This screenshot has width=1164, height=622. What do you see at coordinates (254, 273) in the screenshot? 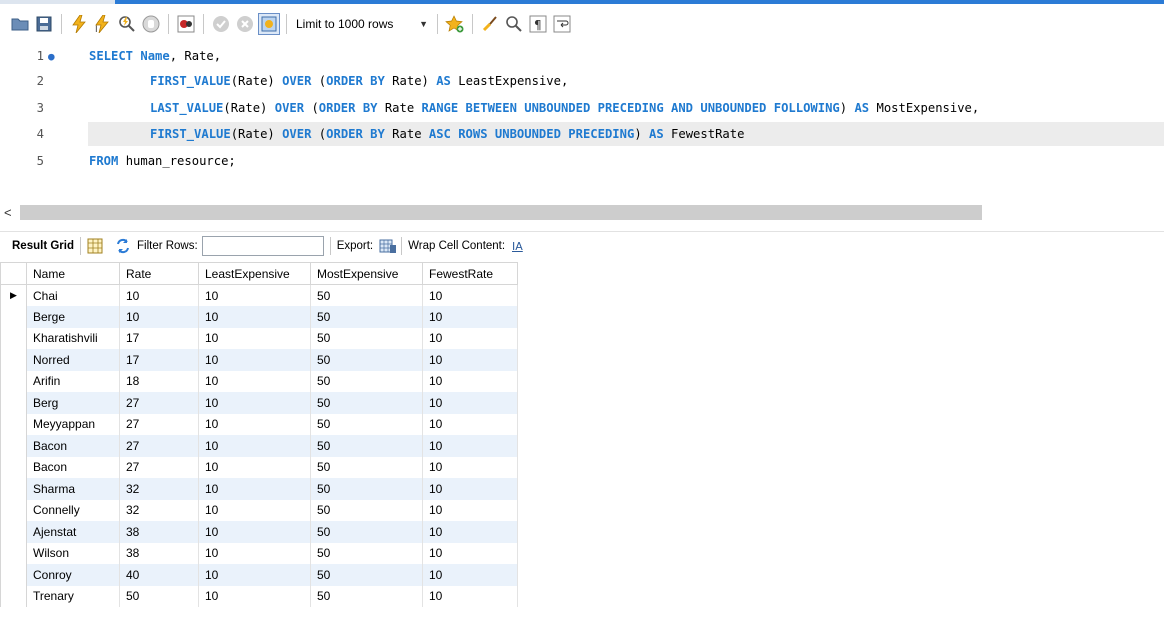
I see `column-header-leastexpensive: LeastExpensive` at bounding box center [254, 273].